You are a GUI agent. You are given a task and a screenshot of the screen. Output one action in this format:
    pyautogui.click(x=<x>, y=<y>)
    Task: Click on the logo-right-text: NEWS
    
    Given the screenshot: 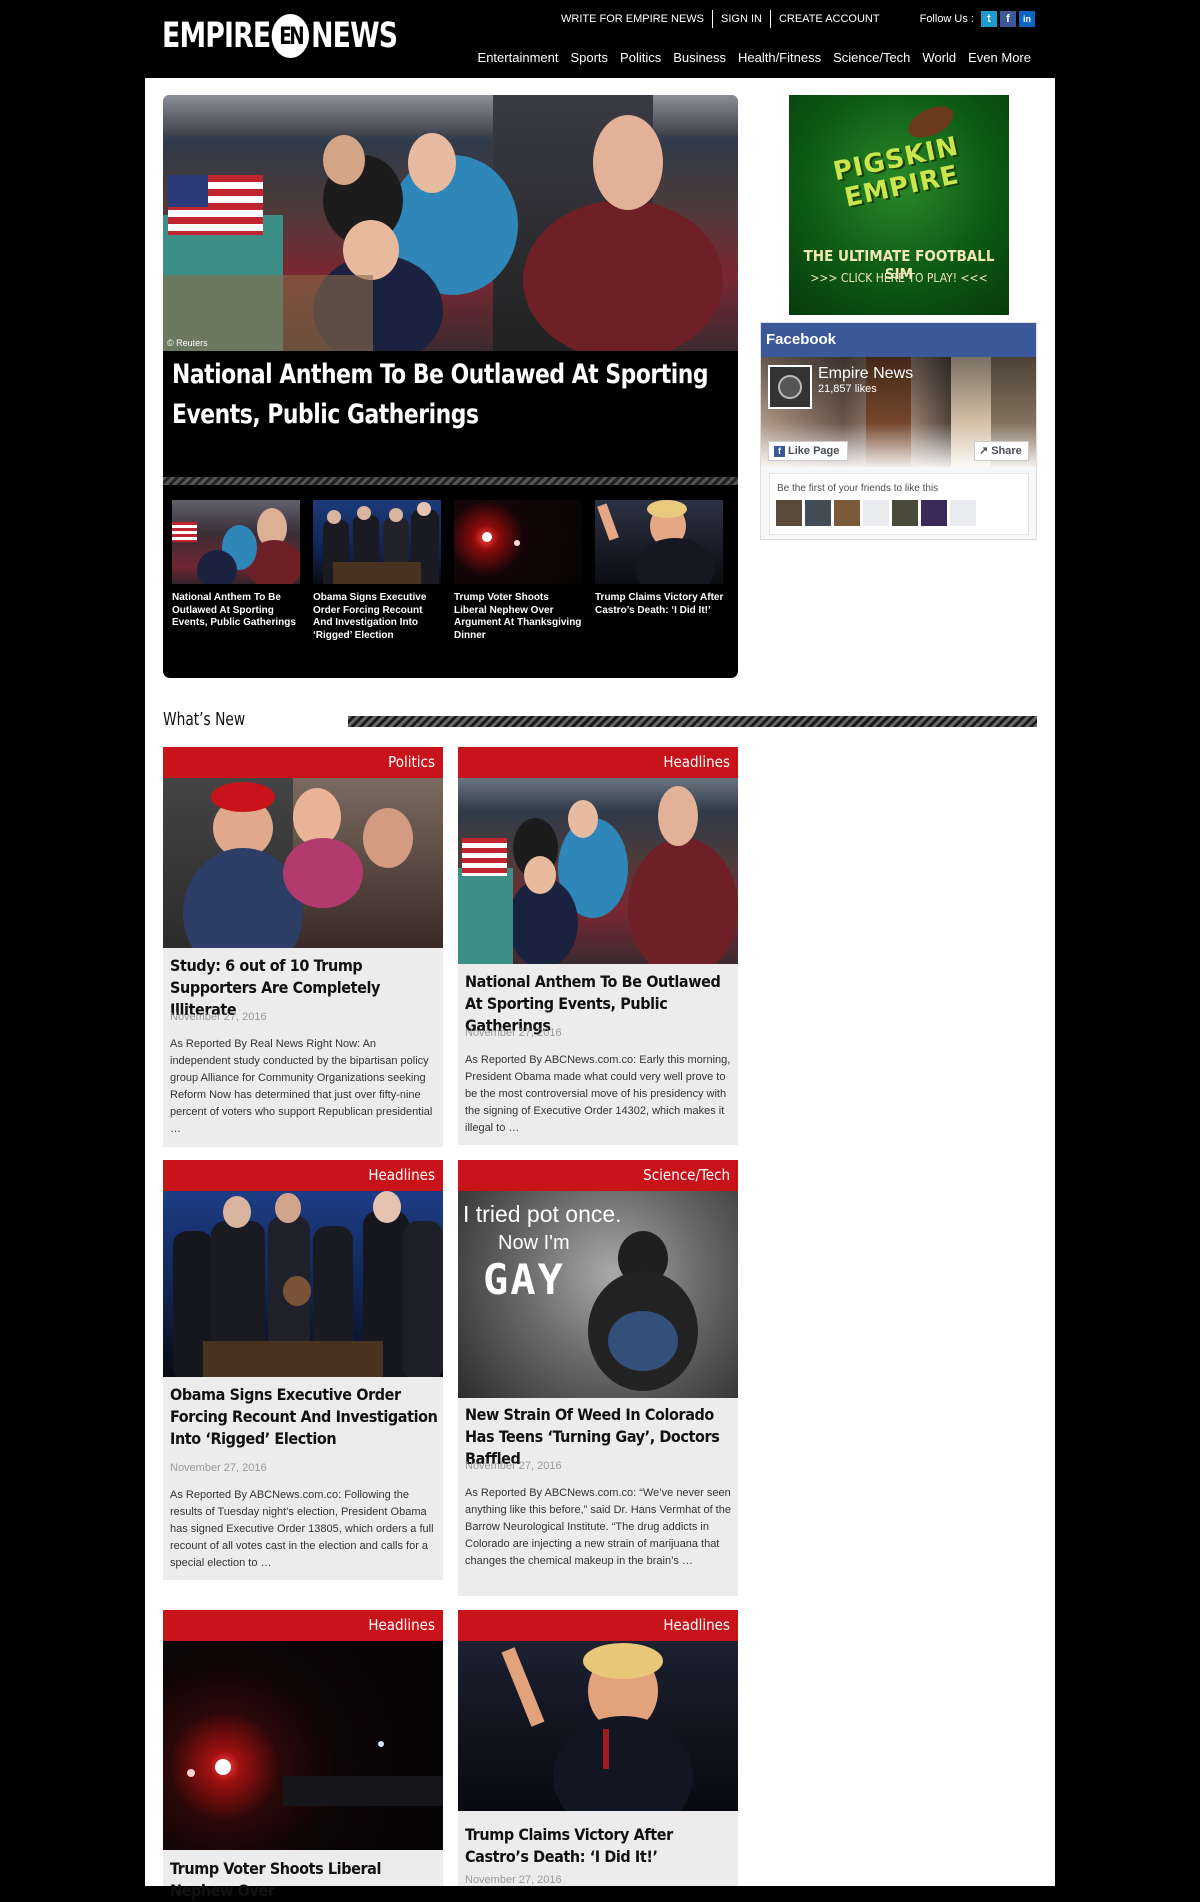 What is the action you would take?
    pyautogui.click(x=354, y=36)
    